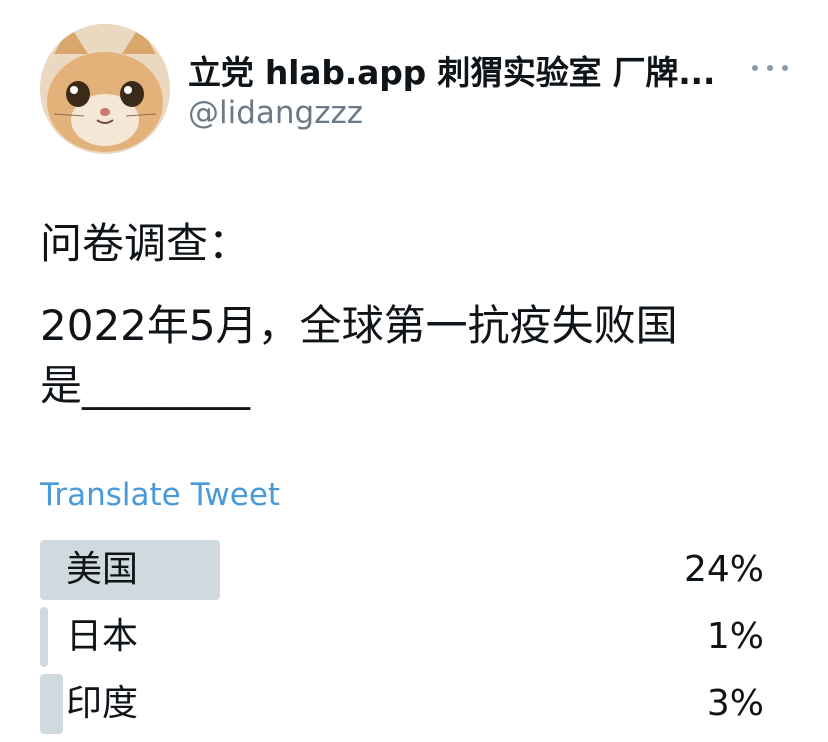  I want to click on author-handle: @lidangzzz, so click(275, 113).